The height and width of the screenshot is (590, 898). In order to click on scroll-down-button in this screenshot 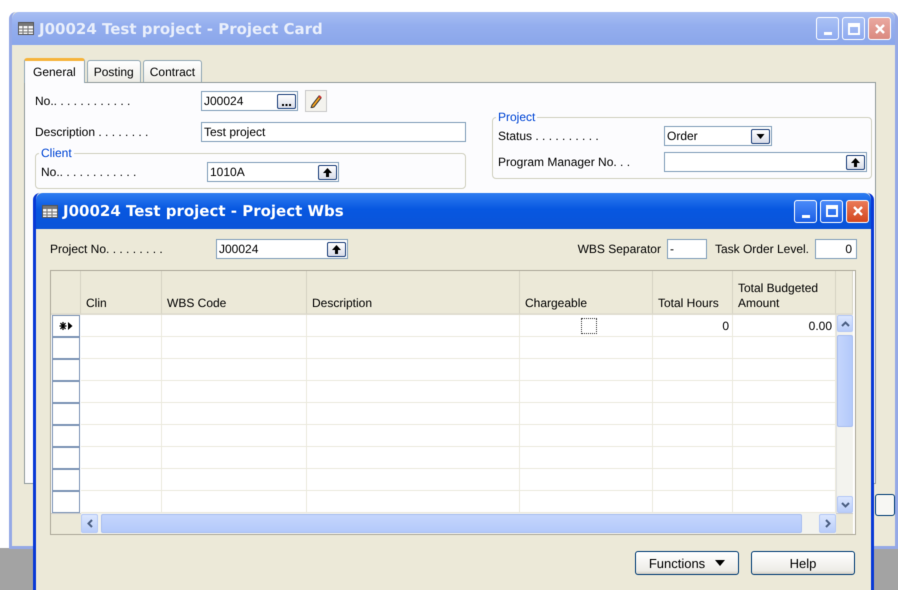, I will do `click(845, 504)`.